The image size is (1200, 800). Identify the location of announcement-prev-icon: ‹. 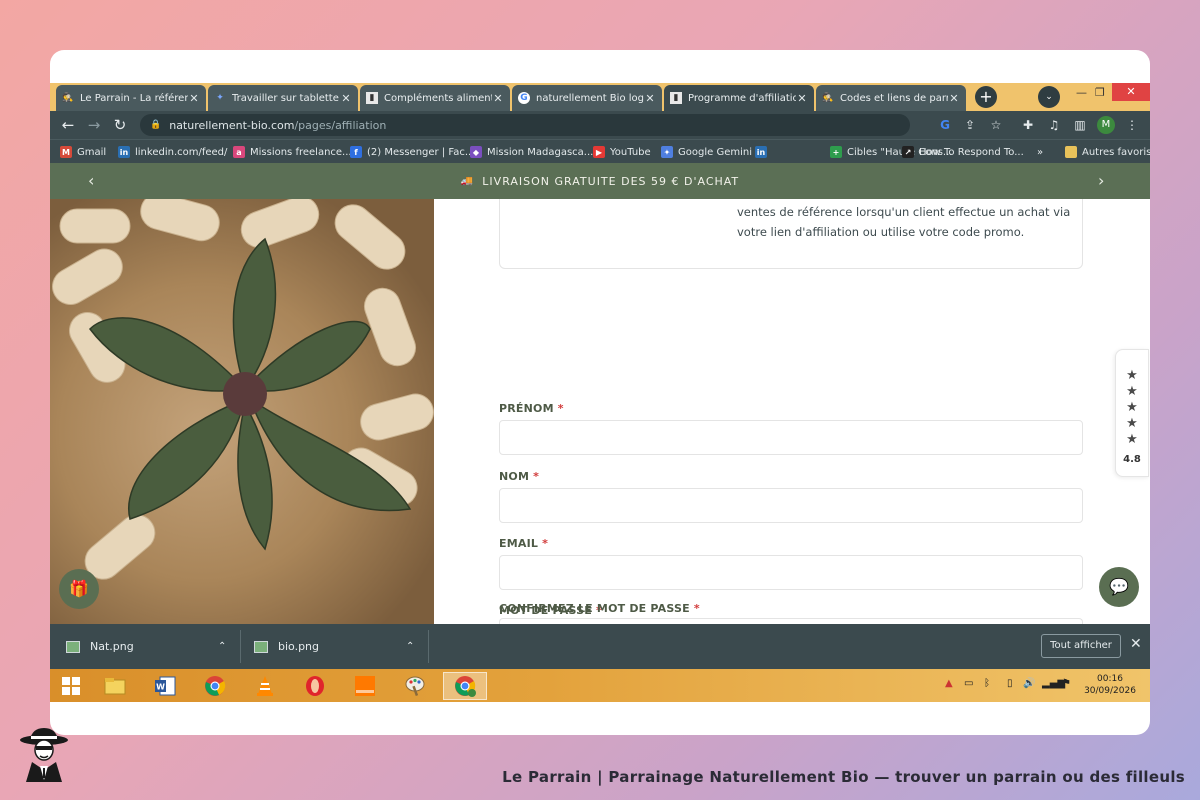
(91, 180).